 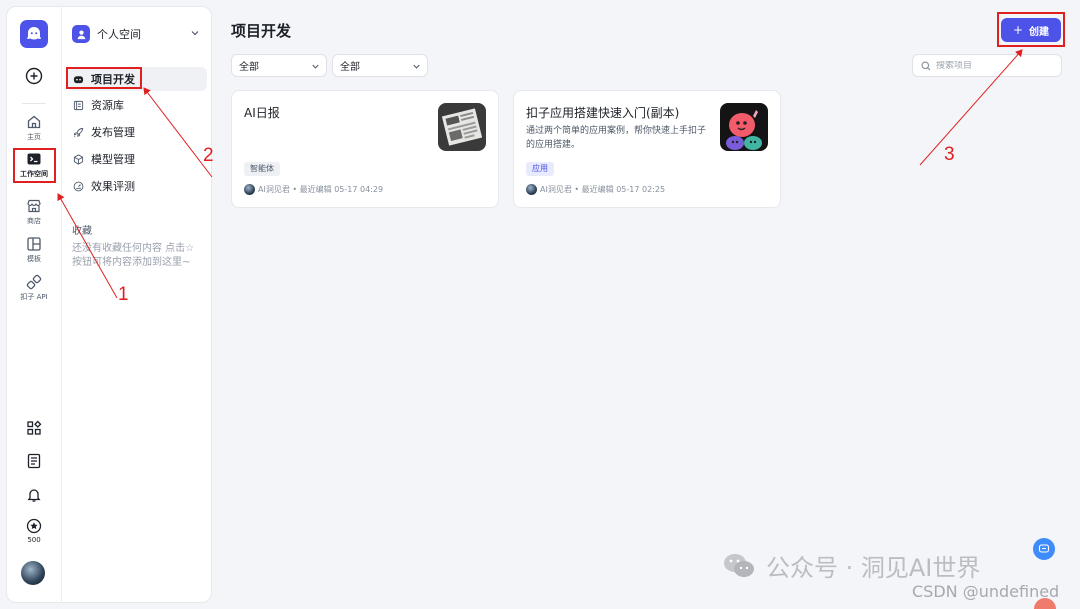 I want to click on annotation-box-projects, so click(x=104, y=78).